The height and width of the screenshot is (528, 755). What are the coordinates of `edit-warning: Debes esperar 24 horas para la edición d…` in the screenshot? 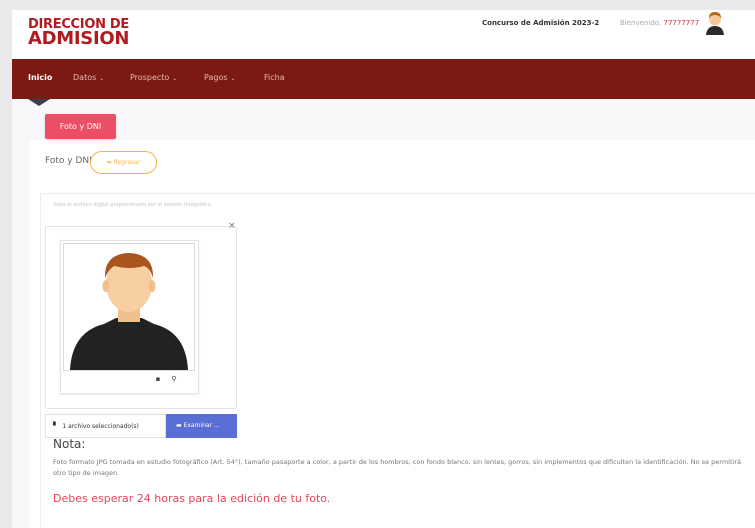 It's located at (192, 498).